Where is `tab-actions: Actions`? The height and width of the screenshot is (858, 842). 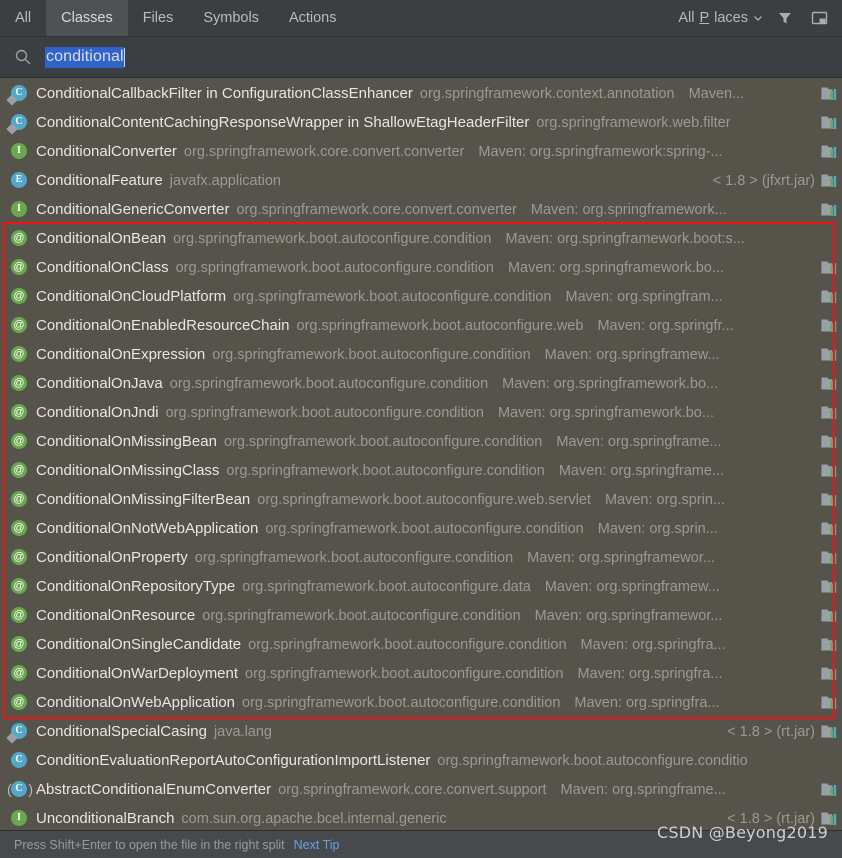 tab-actions: Actions is located at coordinates (313, 18).